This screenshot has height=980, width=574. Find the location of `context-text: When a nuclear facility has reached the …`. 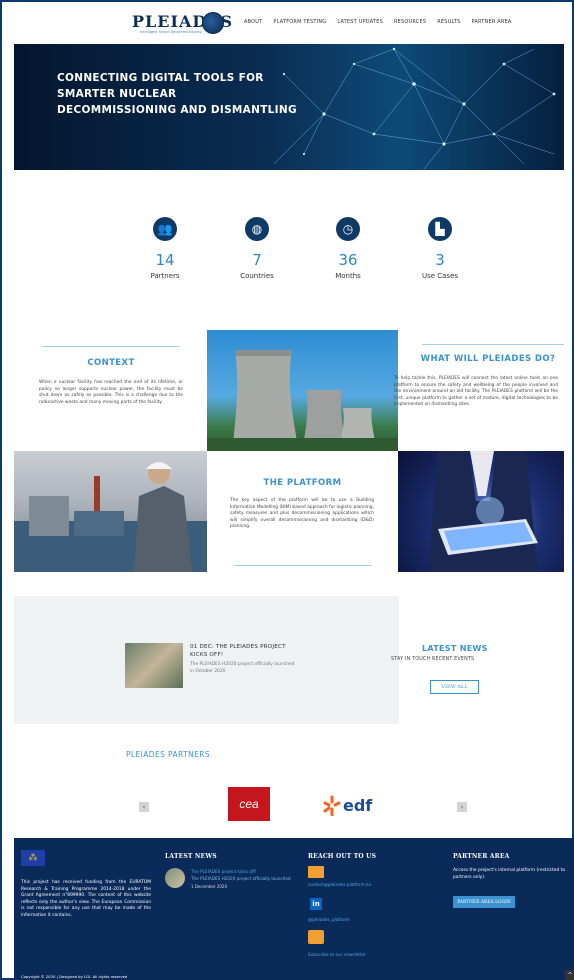

context-text: When a nuclear facility has reached the … is located at coordinates (111, 392).